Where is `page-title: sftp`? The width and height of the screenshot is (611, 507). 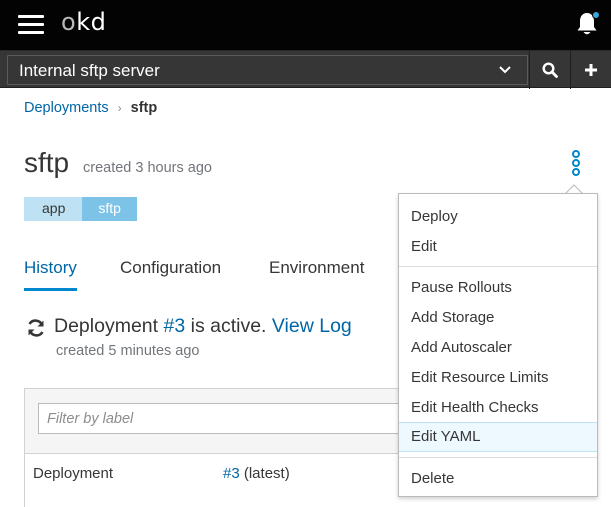
page-title: sftp is located at coordinates (47, 162).